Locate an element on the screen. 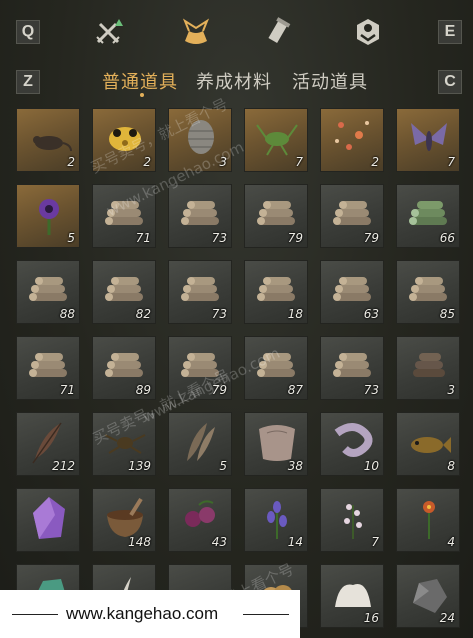 The width and height of the screenshot is (473, 638). golden-toad-icon is located at coordinates (125, 137).